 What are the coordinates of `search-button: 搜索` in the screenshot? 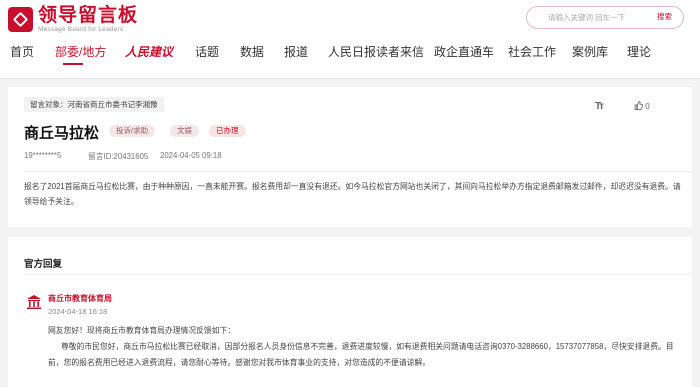 It's located at (664, 16).